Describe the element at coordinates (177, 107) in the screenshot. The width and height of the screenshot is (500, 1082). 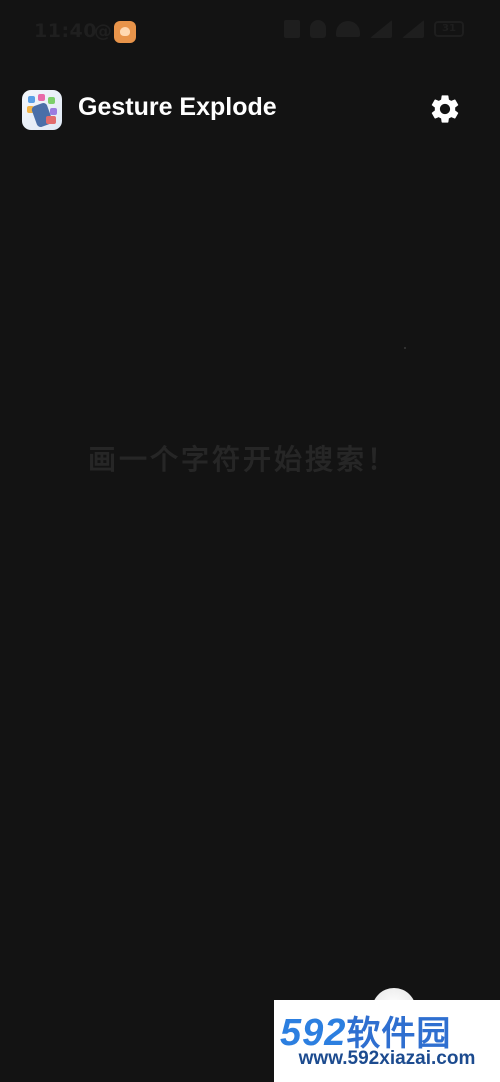
I see `app-title: Gesture Explode` at that location.